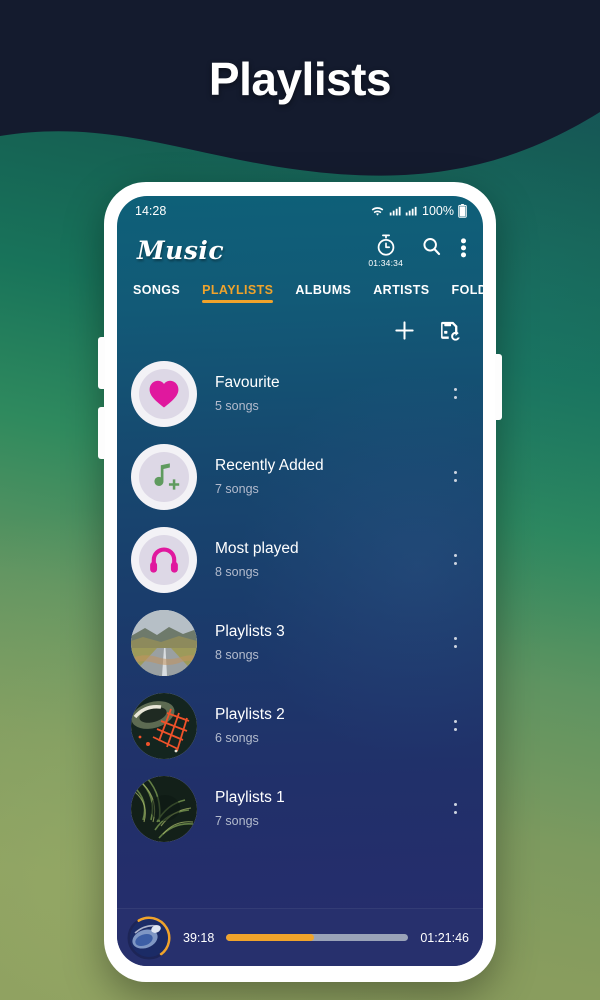 This screenshot has height=1000, width=600. Describe the element at coordinates (330, 393) in the screenshot. I see `row-text: Favourite 5 songs` at that location.